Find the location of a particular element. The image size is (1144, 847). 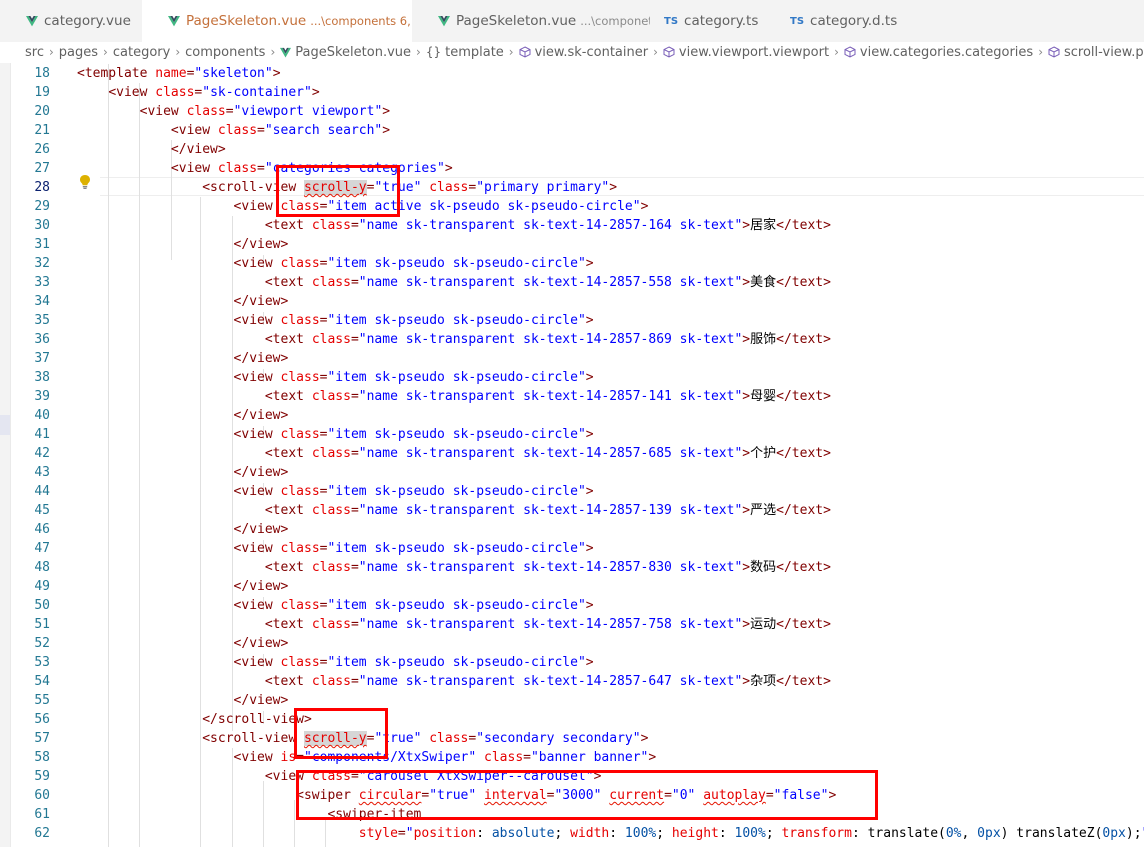

code-line: 37 </view> is located at coordinates (572, 358).